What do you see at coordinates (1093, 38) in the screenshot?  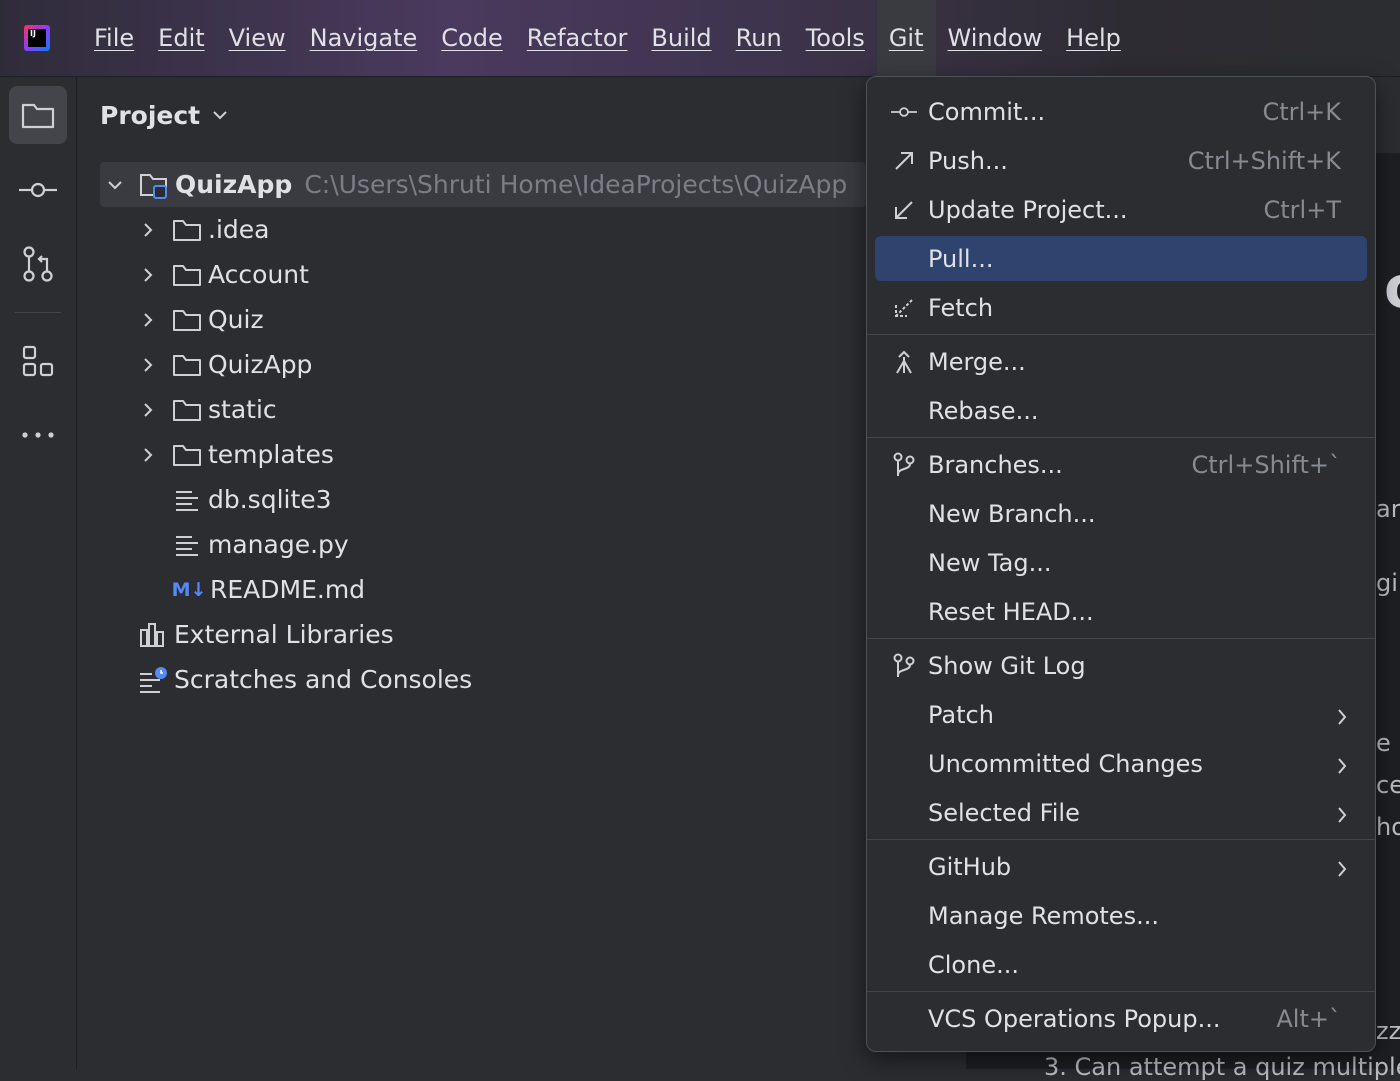 I see `menu-help: Help` at bounding box center [1093, 38].